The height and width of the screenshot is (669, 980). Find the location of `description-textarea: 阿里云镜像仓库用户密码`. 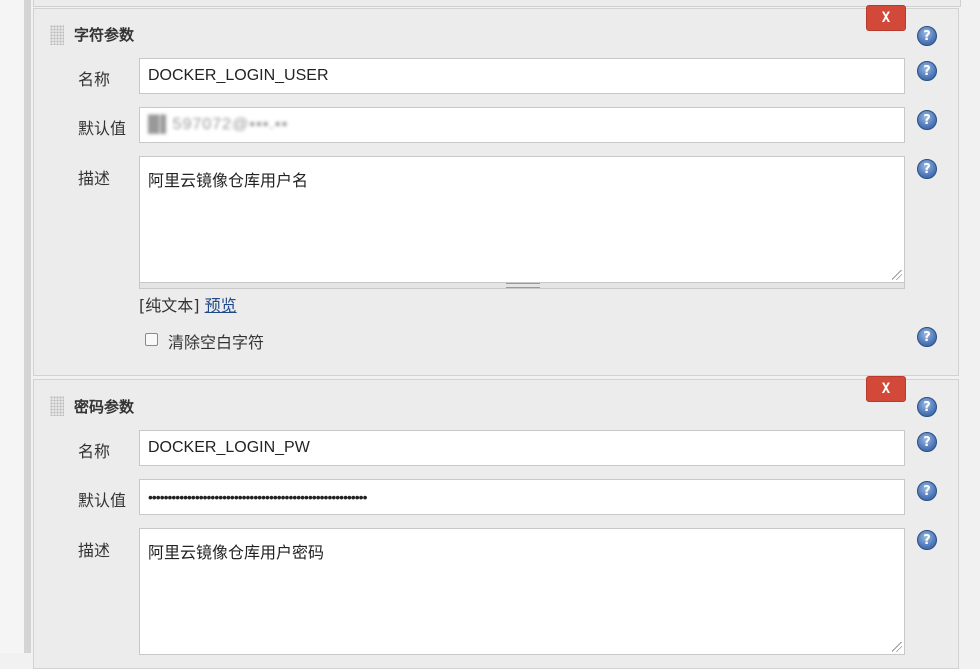

description-textarea: 阿里云镜像仓库用户密码 is located at coordinates (522, 591).